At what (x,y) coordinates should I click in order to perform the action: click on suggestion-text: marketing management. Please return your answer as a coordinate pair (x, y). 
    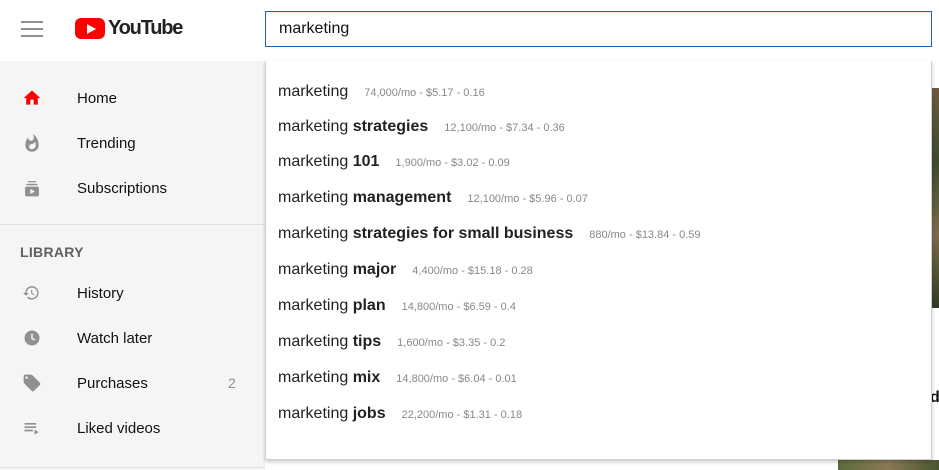
    Looking at the image, I should click on (364, 198).